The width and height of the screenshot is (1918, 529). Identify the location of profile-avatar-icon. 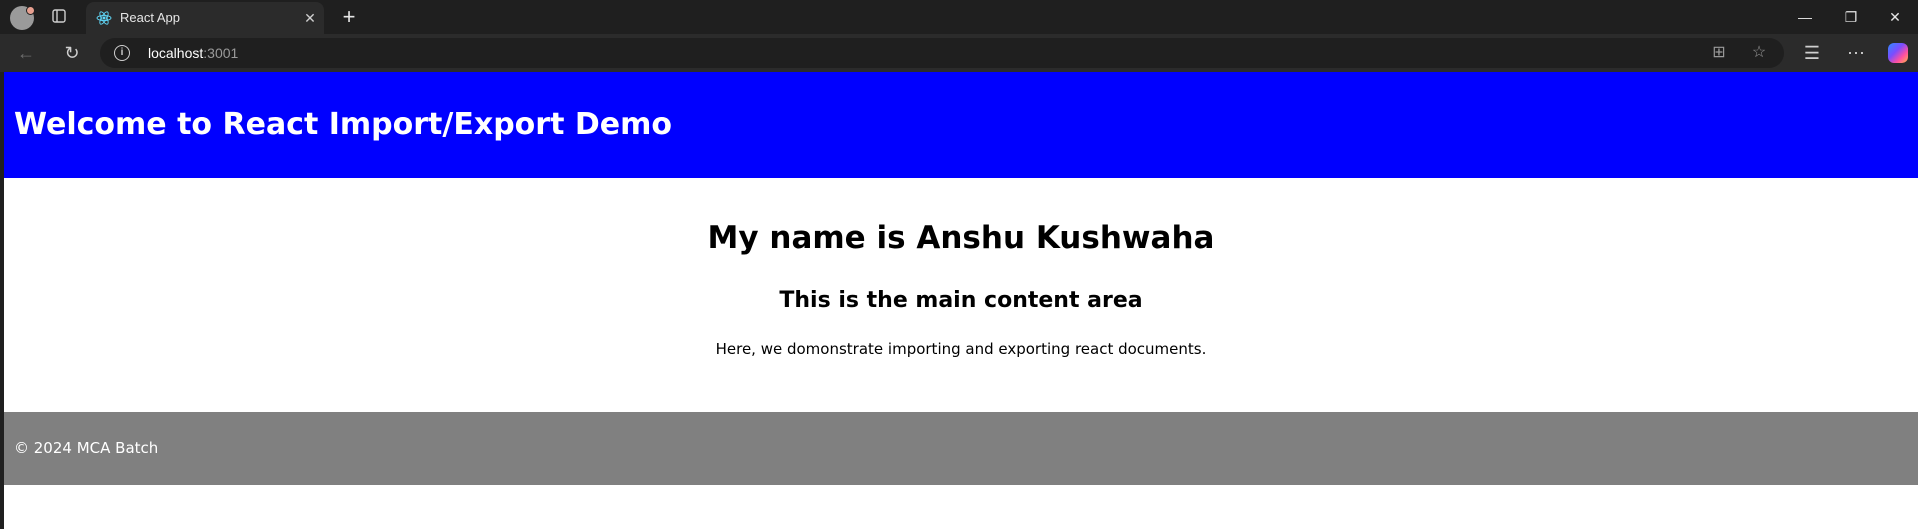
(22, 18).